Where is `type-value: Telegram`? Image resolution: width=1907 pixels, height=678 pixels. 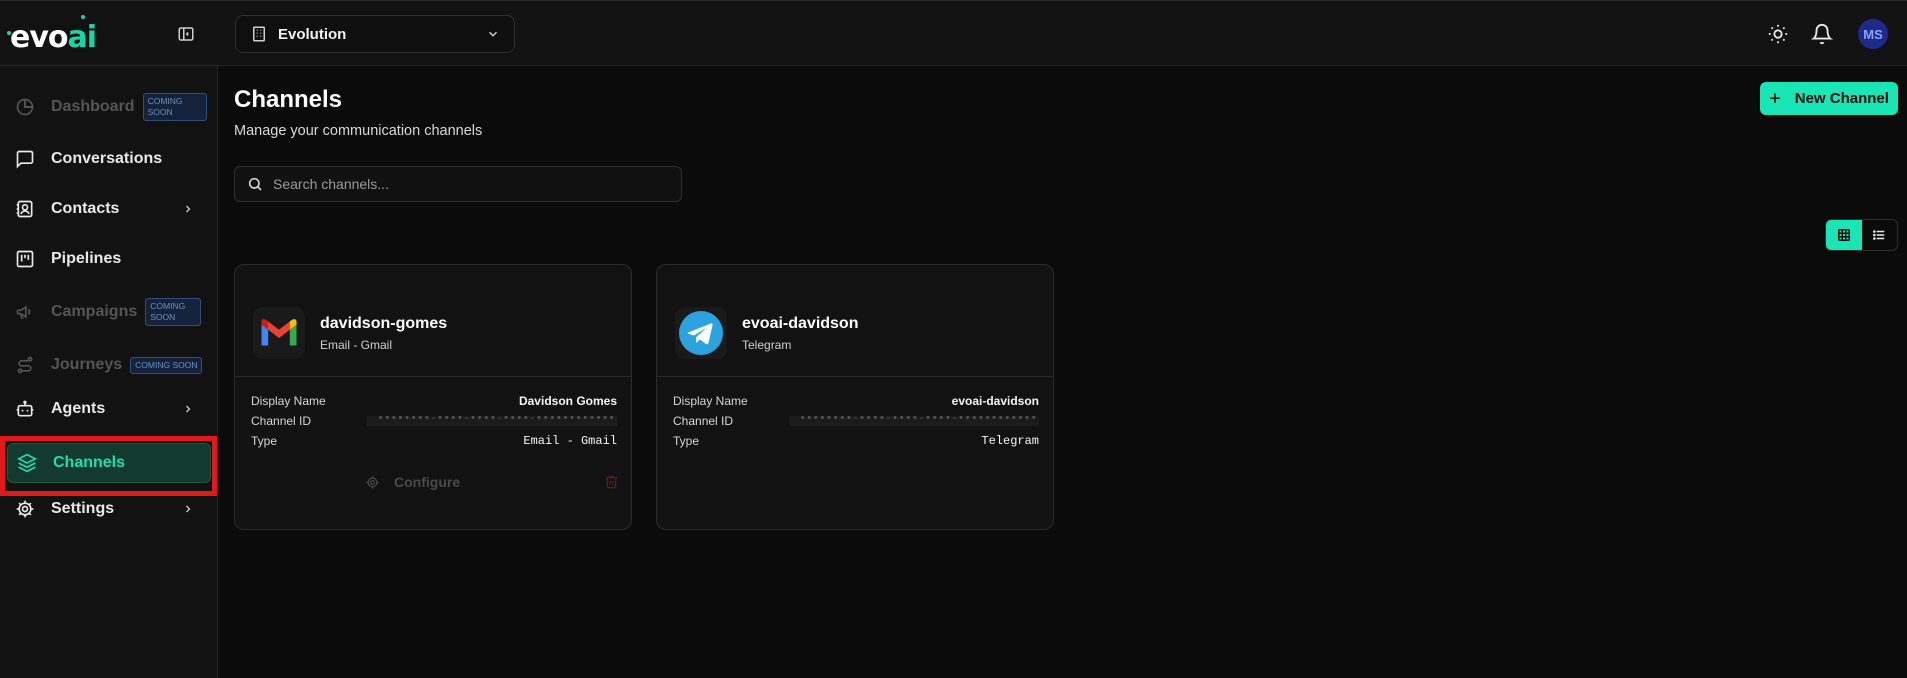 type-value: Telegram is located at coordinates (1010, 441).